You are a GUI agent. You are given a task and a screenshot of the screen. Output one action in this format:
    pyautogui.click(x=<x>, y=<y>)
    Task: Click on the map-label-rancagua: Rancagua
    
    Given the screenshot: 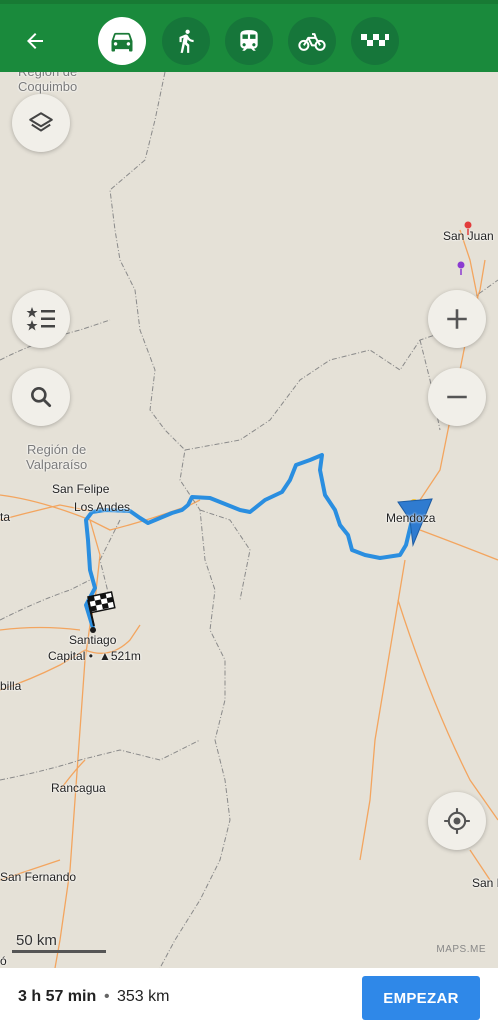 What is the action you would take?
    pyautogui.click(x=78, y=788)
    